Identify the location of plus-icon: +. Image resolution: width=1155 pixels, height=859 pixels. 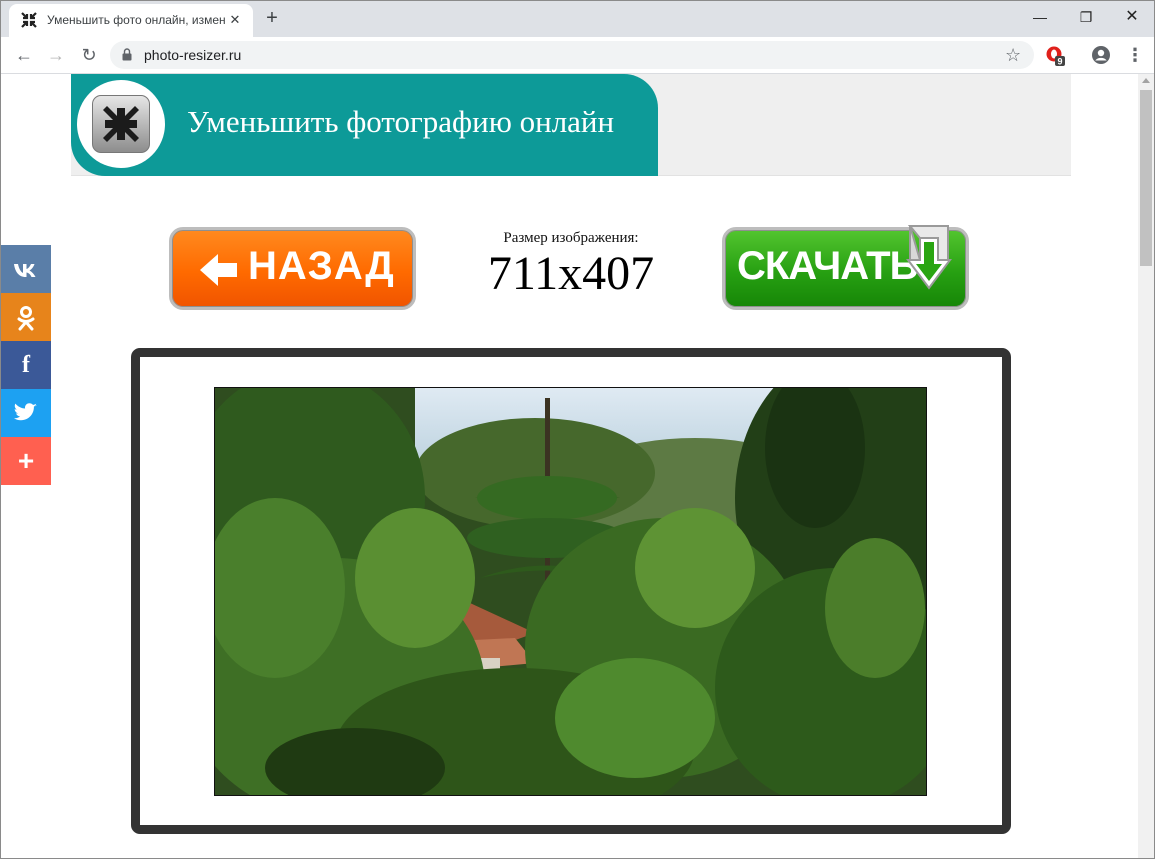
(26, 460).